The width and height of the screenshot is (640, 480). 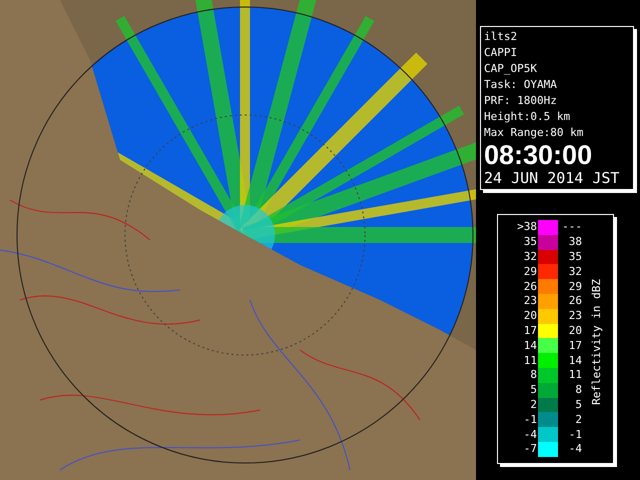 What do you see at coordinates (575, 242) in the screenshot?
I see `legend-high-value: 38` at bounding box center [575, 242].